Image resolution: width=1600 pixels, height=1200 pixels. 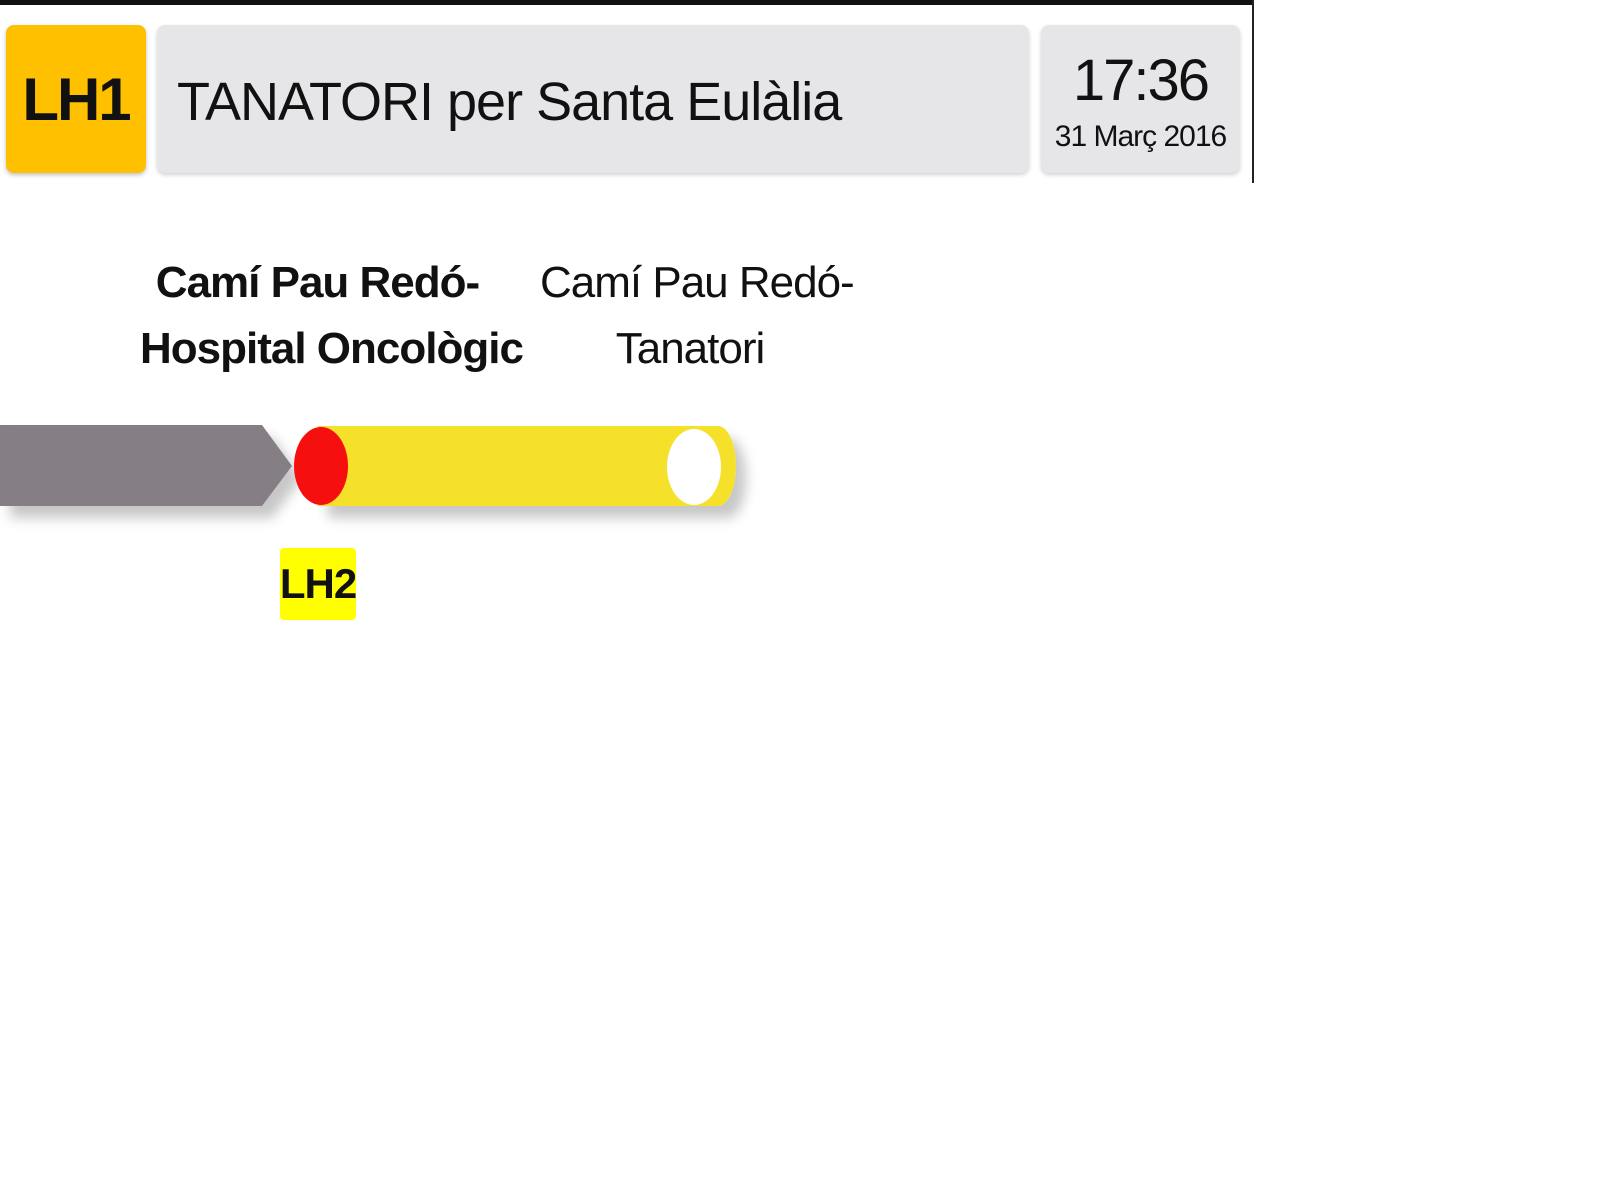 I want to click on destination-panel: TANATORI per Santa Eulàlia, so click(x=593, y=99).